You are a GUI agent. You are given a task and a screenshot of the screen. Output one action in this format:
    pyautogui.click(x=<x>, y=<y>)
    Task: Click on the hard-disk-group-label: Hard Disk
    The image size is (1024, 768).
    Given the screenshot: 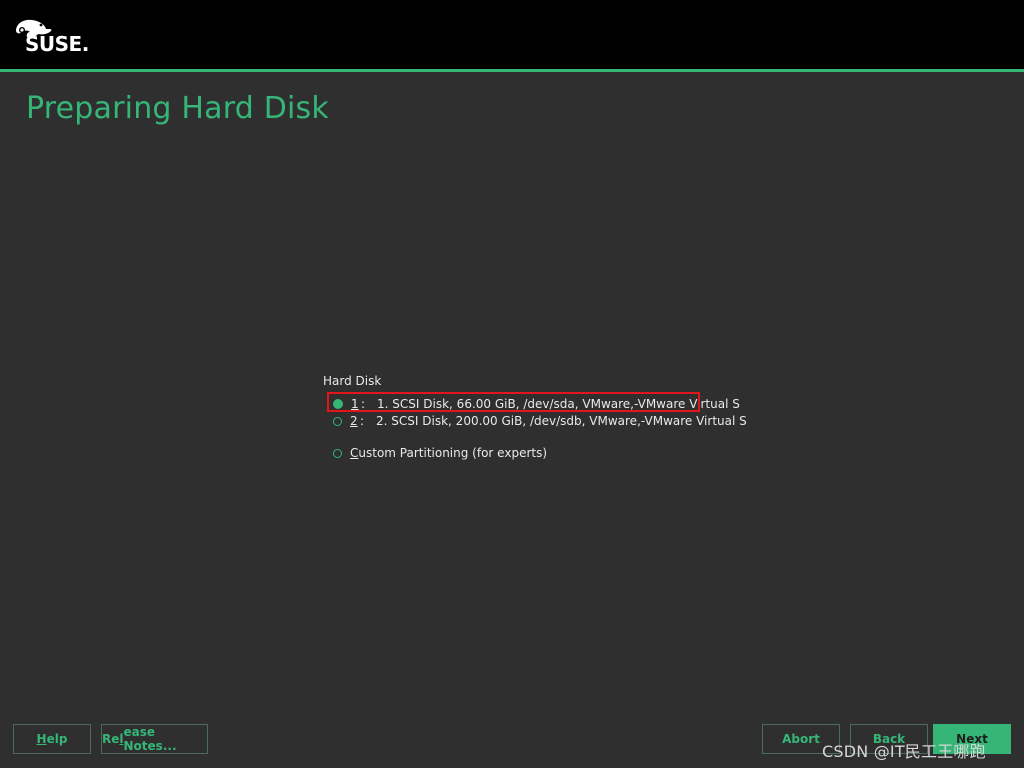 What is the action you would take?
    pyautogui.click(x=352, y=381)
    